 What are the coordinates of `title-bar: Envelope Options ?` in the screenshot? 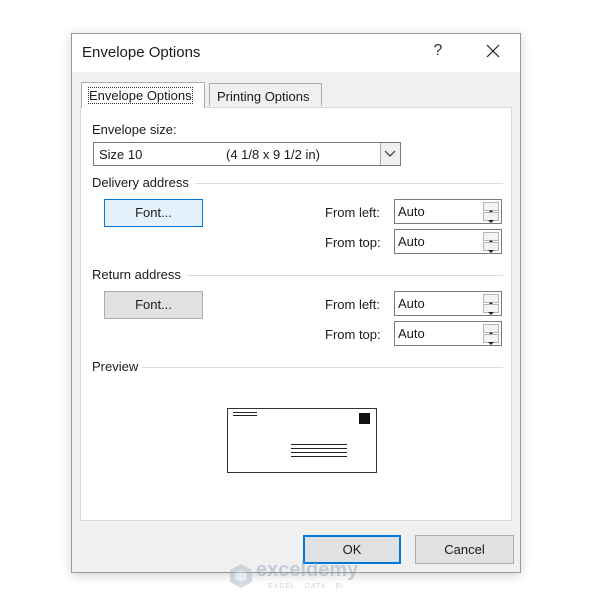 It's located at (296, 53).